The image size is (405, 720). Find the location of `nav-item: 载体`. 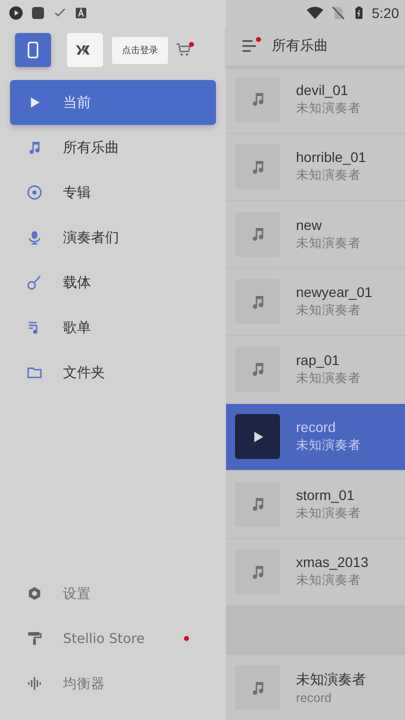

nav-item: 载体 is located at coordinates (113, 282).